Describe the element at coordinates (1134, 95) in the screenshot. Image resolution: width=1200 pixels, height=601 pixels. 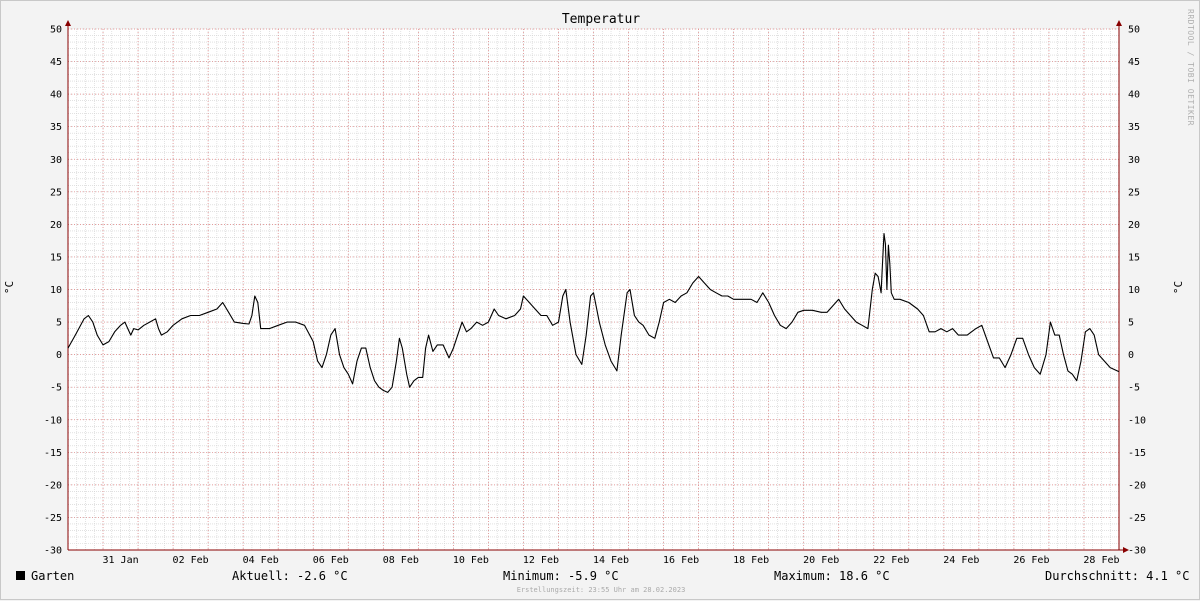
I see `y-tick-label-right: 40` at that location.